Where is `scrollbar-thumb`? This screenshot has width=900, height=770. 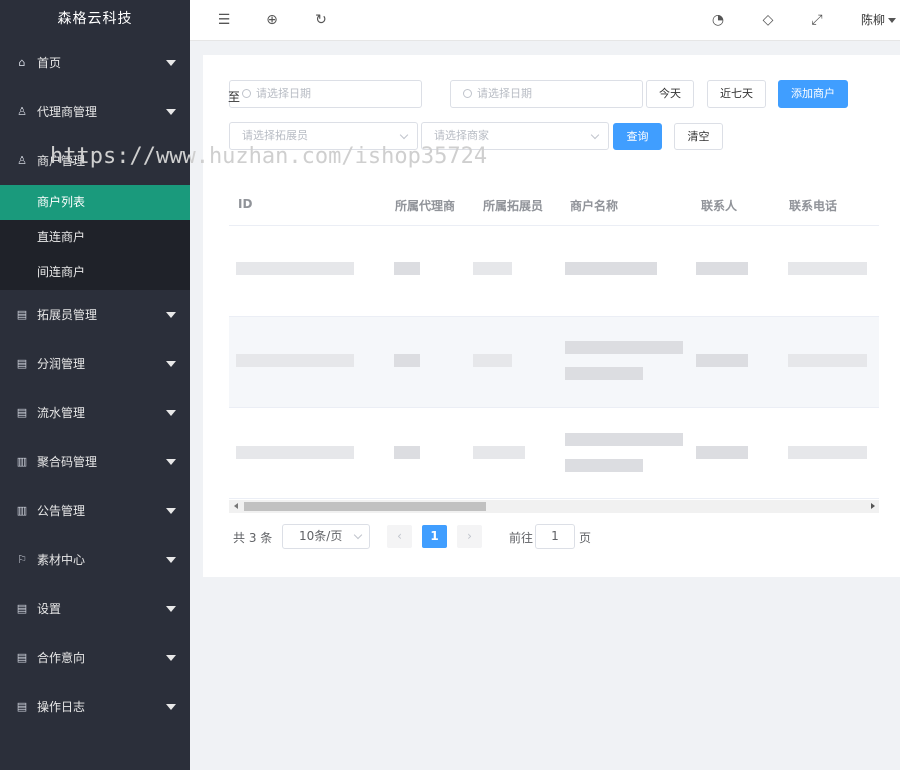
scrollbar-thumb is located at coordinates (365, 506).